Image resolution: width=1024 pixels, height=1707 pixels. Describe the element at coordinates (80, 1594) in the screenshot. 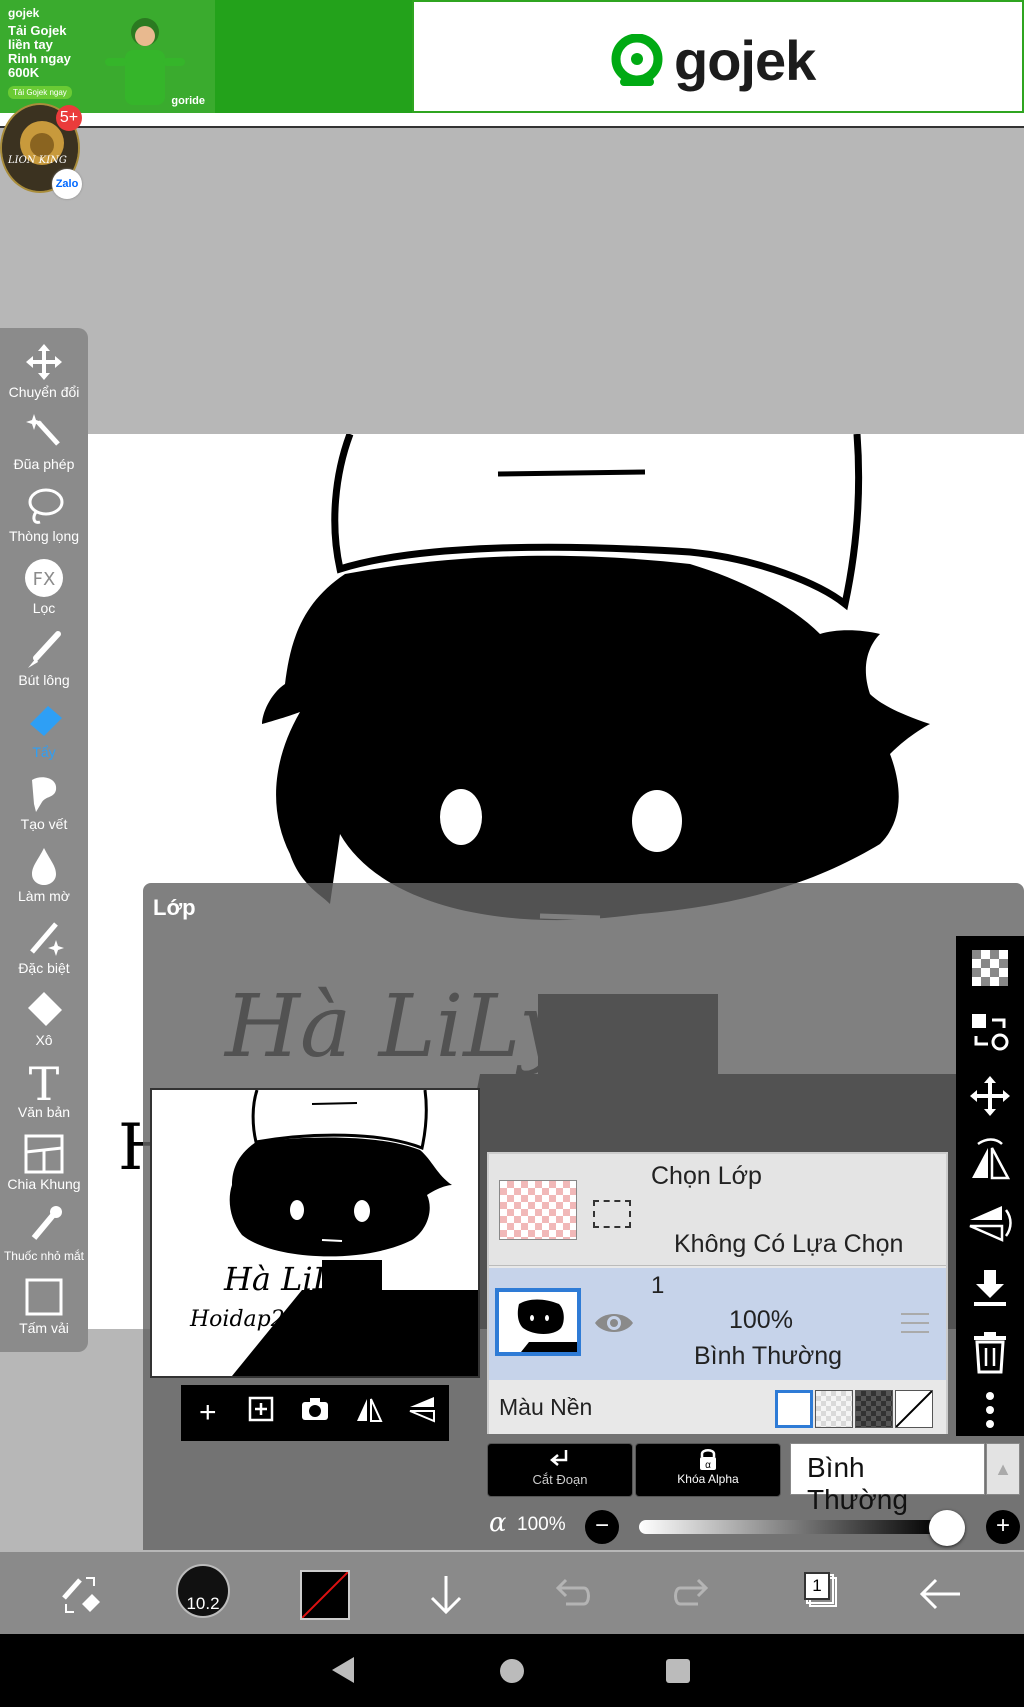

I see `swap-tool-icon` at that location.